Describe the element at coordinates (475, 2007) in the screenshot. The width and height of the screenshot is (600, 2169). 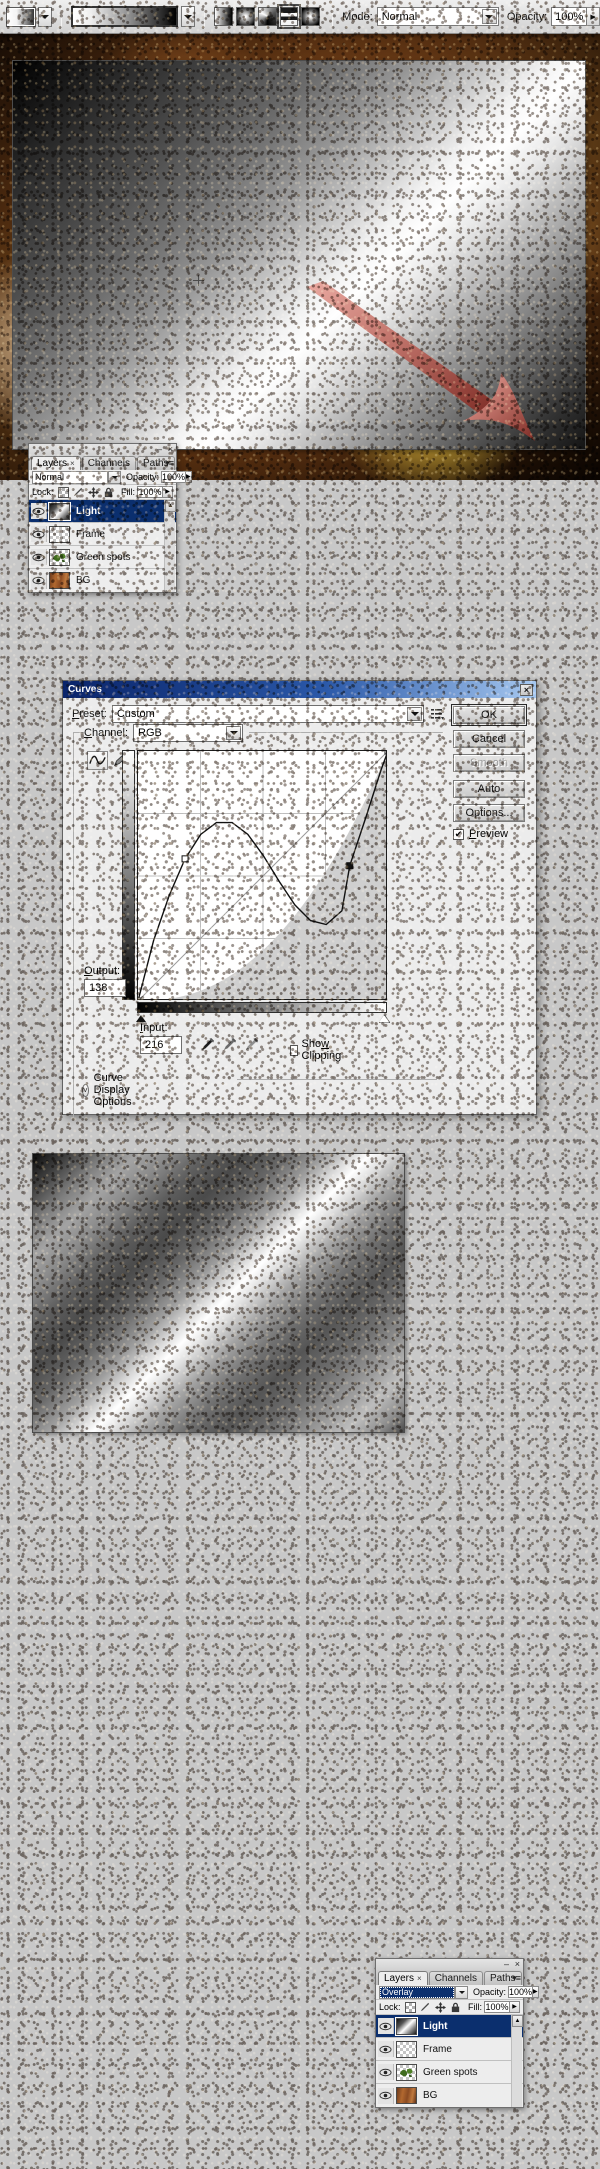
I see `fill-label: Fill:` at that location.